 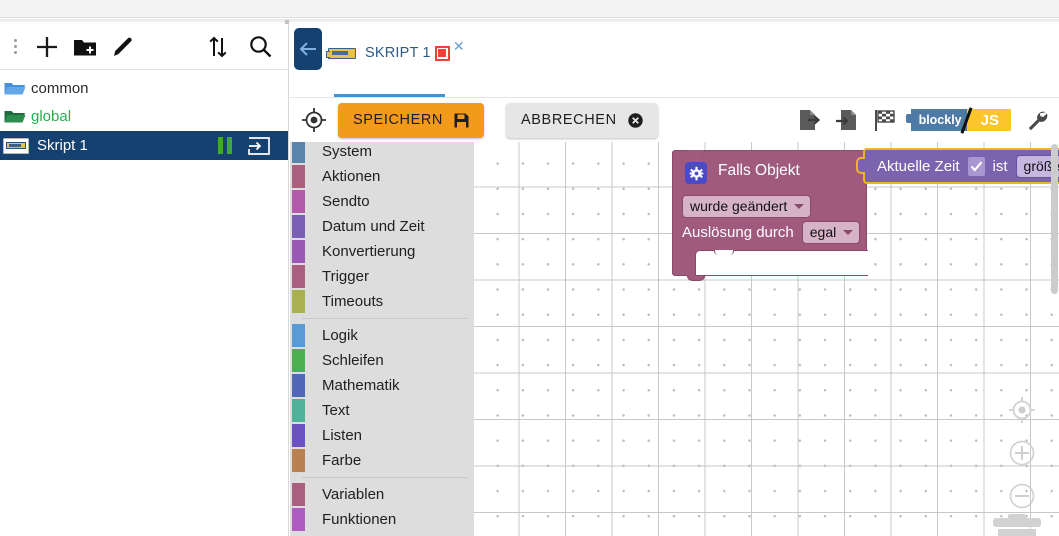 I want to click on category-label: Aktionen, so click(x=351, y=176).